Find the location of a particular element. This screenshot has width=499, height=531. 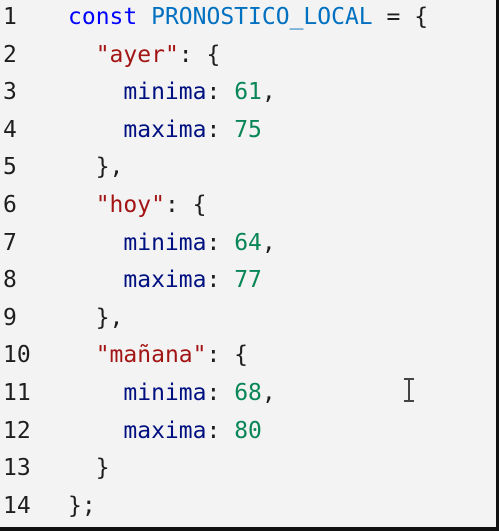

line-code: } is located at coordinates (89, 468).